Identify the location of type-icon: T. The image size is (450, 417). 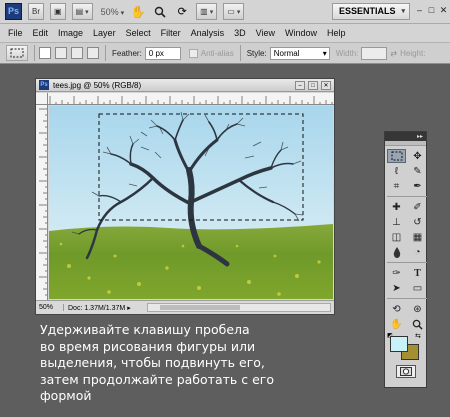
(417, 273).